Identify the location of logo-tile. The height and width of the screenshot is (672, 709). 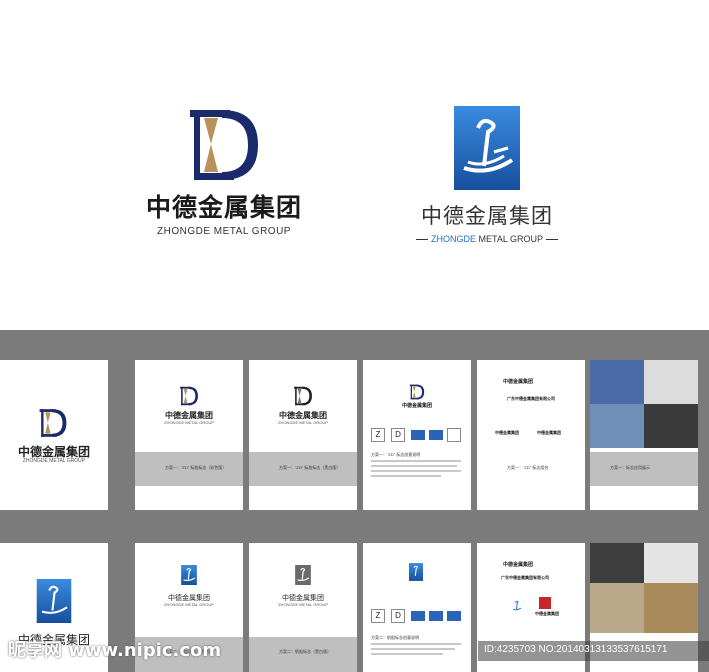
(454, 435).